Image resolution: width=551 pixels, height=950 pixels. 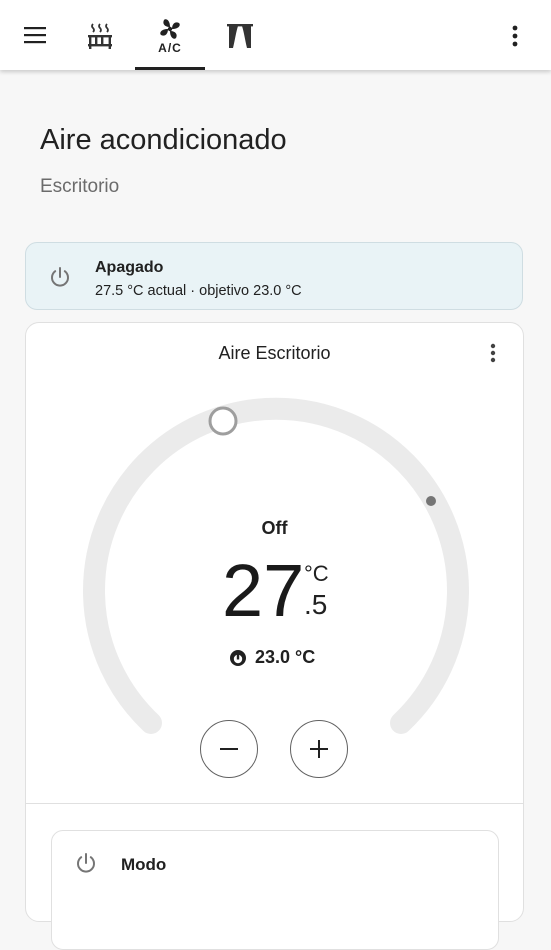 I want to click on thermostat-name: Aire Escritorio, so click(x=274, y=353).